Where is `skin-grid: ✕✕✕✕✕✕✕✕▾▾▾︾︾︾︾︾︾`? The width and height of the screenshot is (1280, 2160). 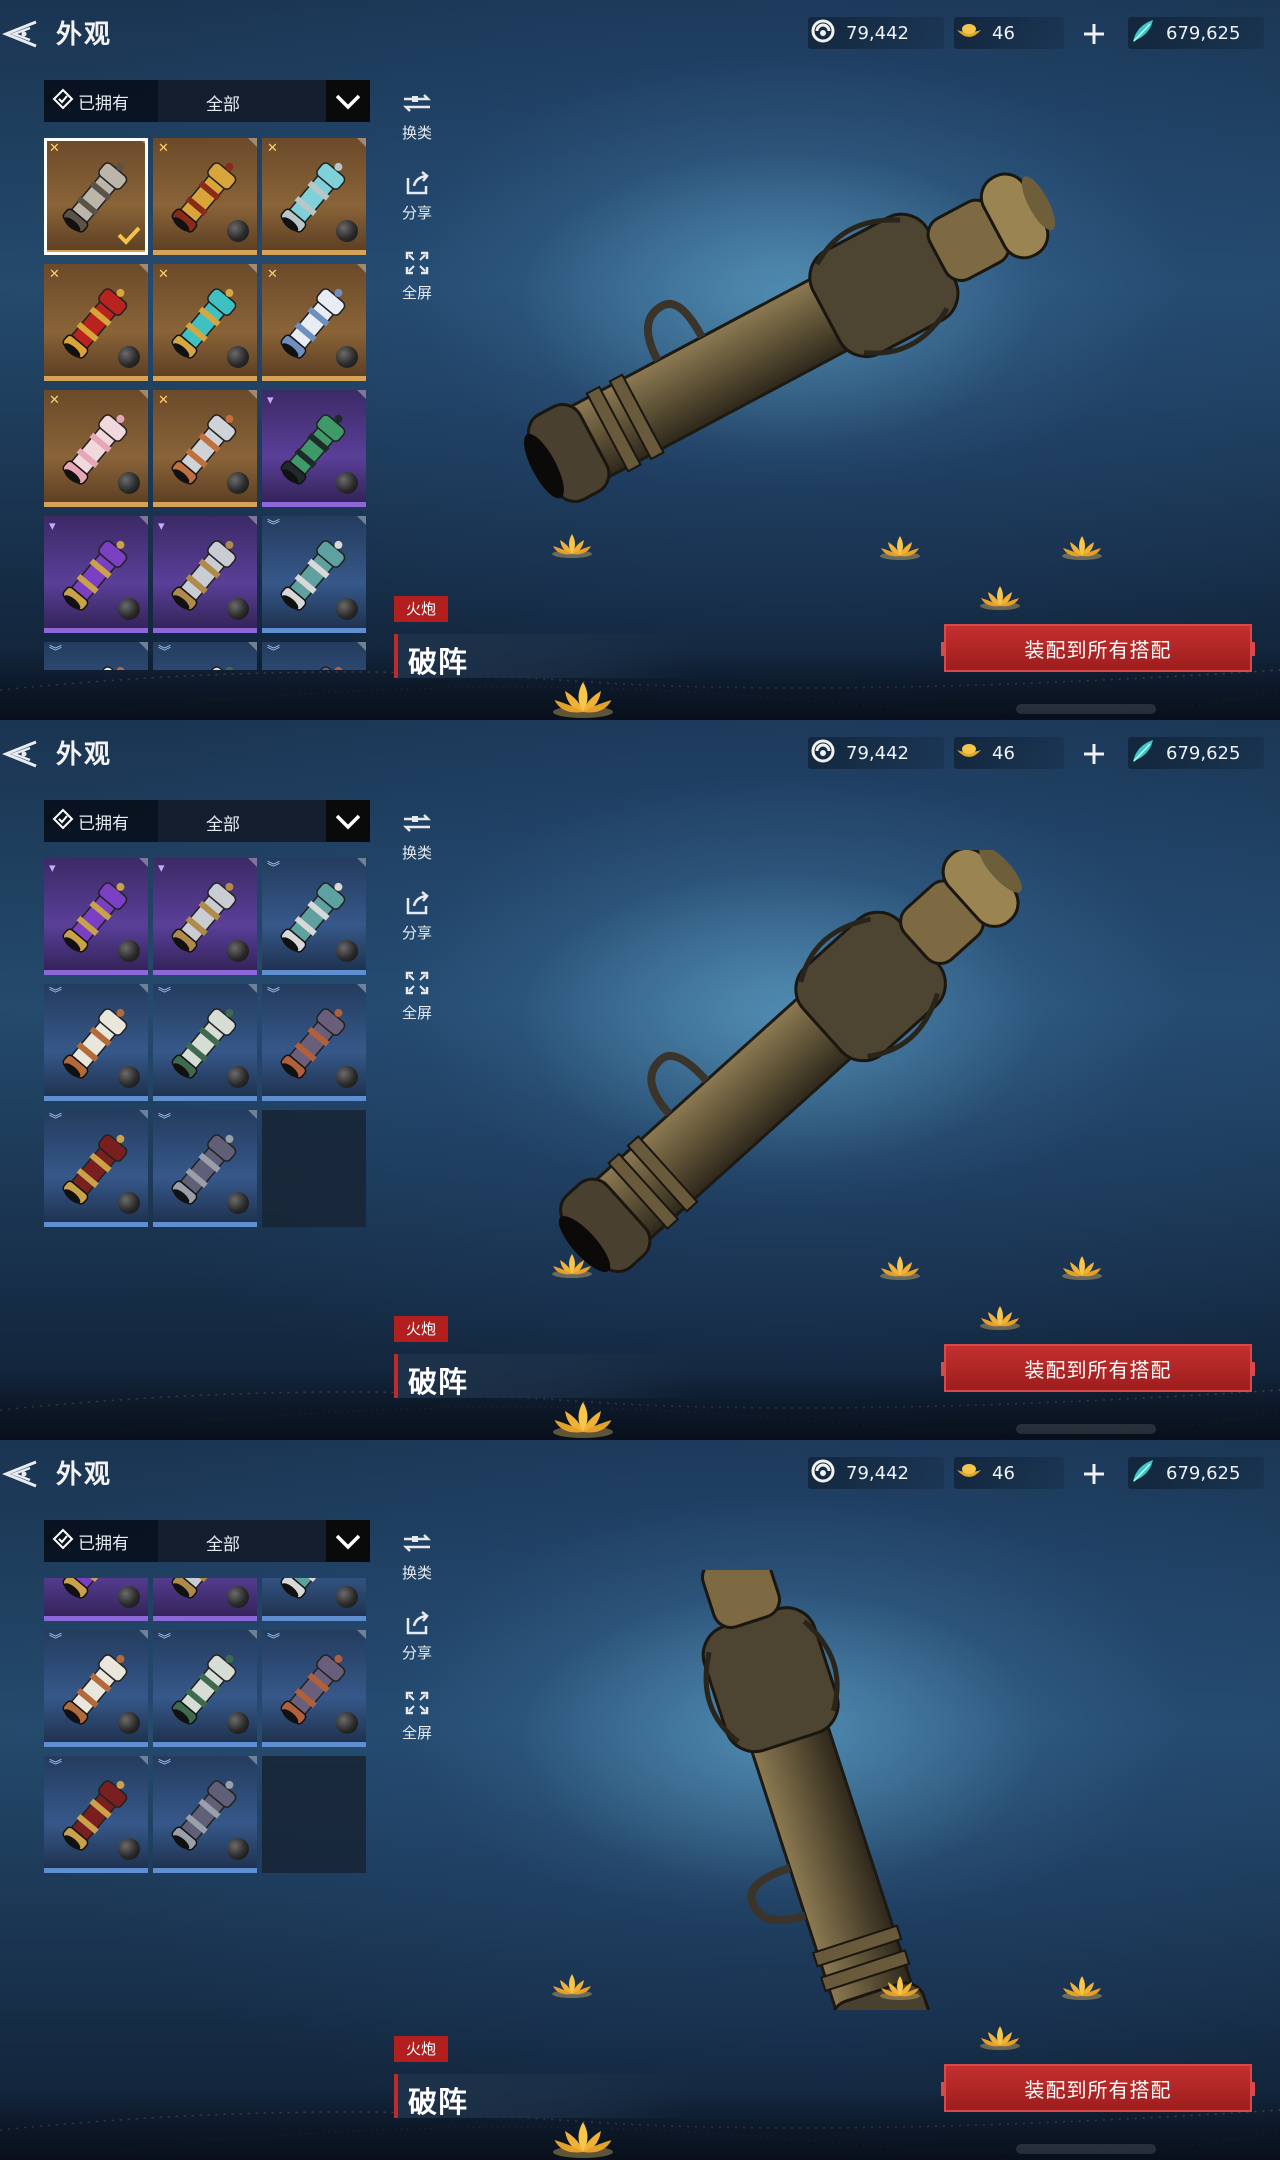 skin-grid: ✕✕✕✕✕✕✕✕▾▾▾︾︾︾︾︾︾ is located at coordinates (205, 1042).